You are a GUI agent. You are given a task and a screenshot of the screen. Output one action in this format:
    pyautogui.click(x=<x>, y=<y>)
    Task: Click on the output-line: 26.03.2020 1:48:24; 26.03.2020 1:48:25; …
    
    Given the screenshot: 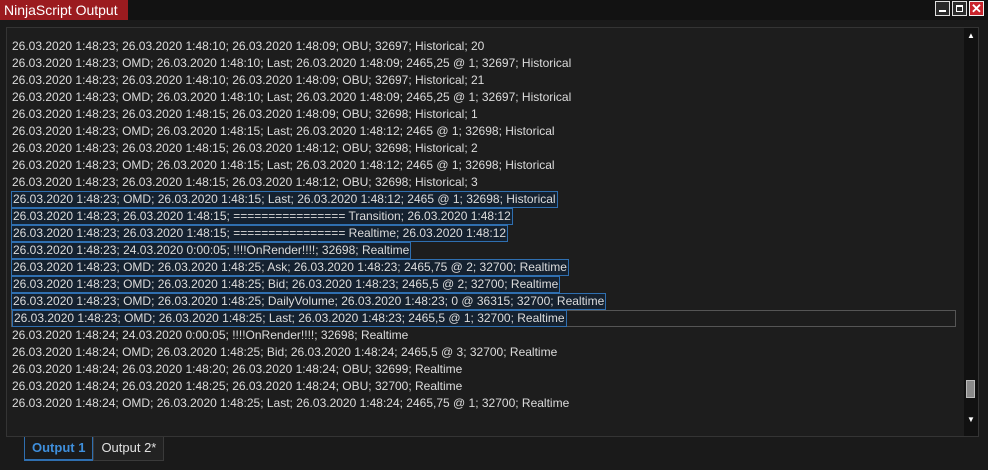 What is the action you would take?
    pyautogui.click(x=482, y=386)
    